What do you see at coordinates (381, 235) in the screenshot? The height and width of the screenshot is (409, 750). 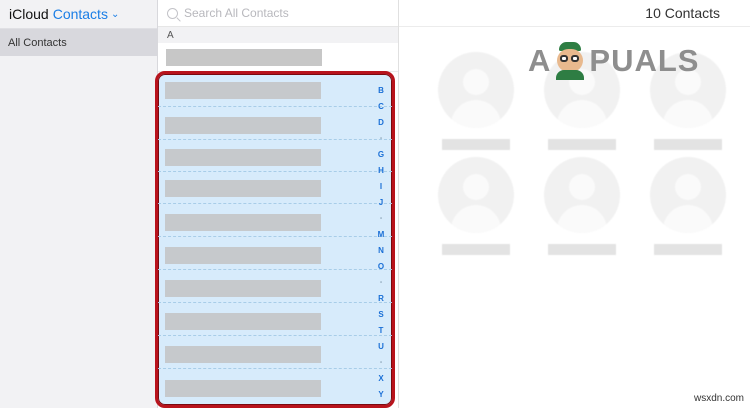 I see `index-letter: M` at bounding box center [381, 235].